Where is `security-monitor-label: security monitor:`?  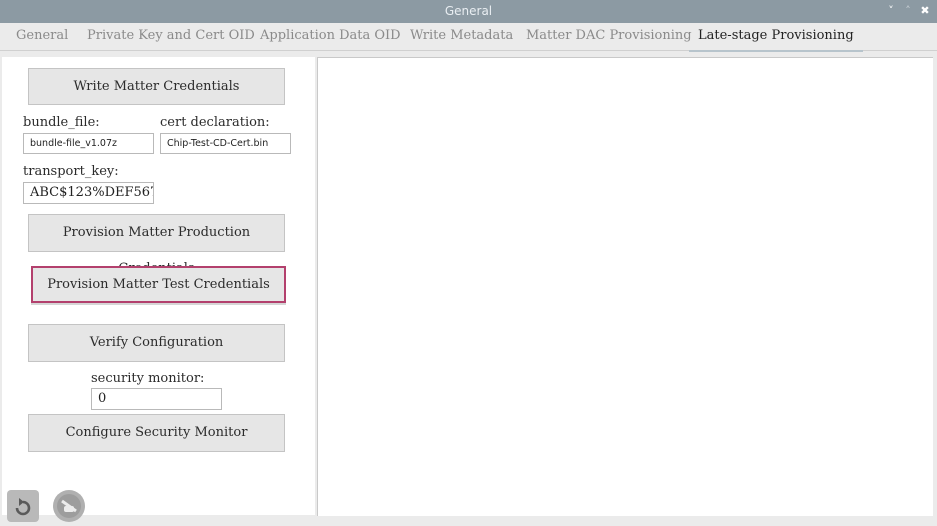 security-monitor-label: security monitor: is located at coordinates (148, 378).